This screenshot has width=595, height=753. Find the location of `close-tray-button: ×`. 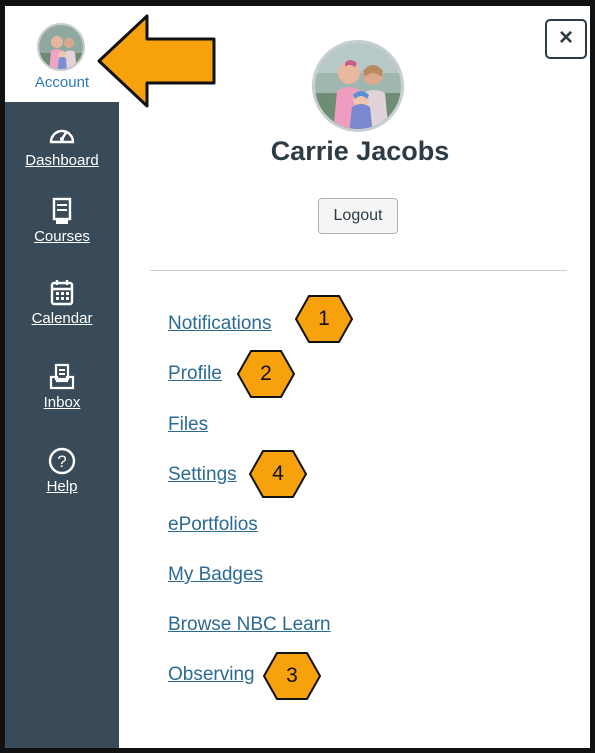

close-tray-button: × is located at coordinates (566, 39).